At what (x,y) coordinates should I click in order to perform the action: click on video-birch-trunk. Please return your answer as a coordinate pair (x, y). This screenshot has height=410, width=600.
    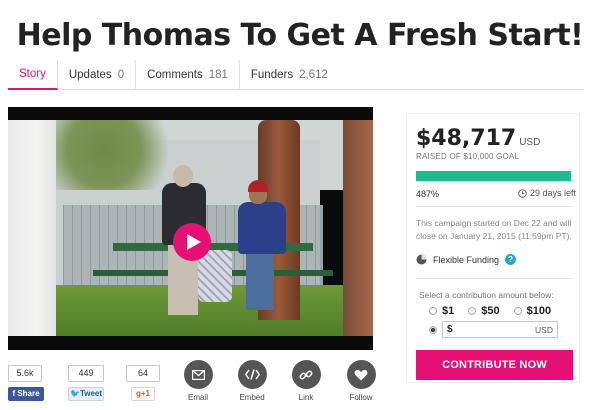
    Looking at the image, I should click on (32, 228).